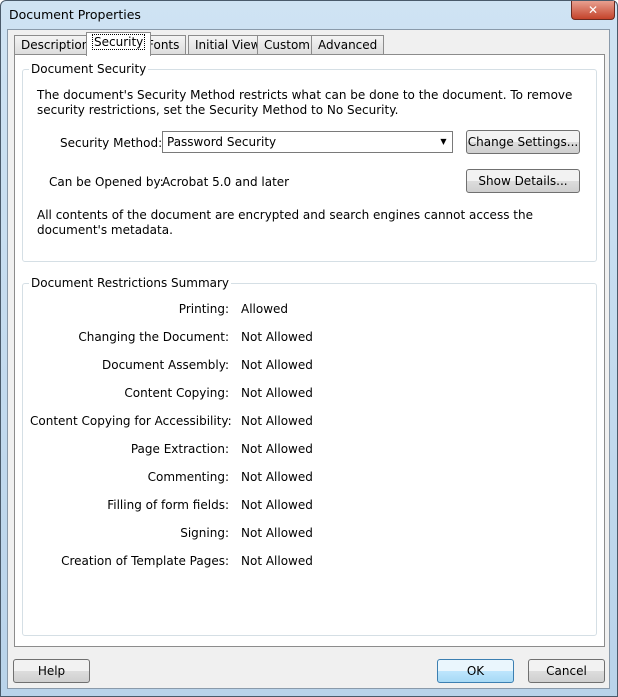  What do you see at coordinates (203, 309) in the screenshot?
I see `restriction-label: Printing:` at bounding box center [203, 309].